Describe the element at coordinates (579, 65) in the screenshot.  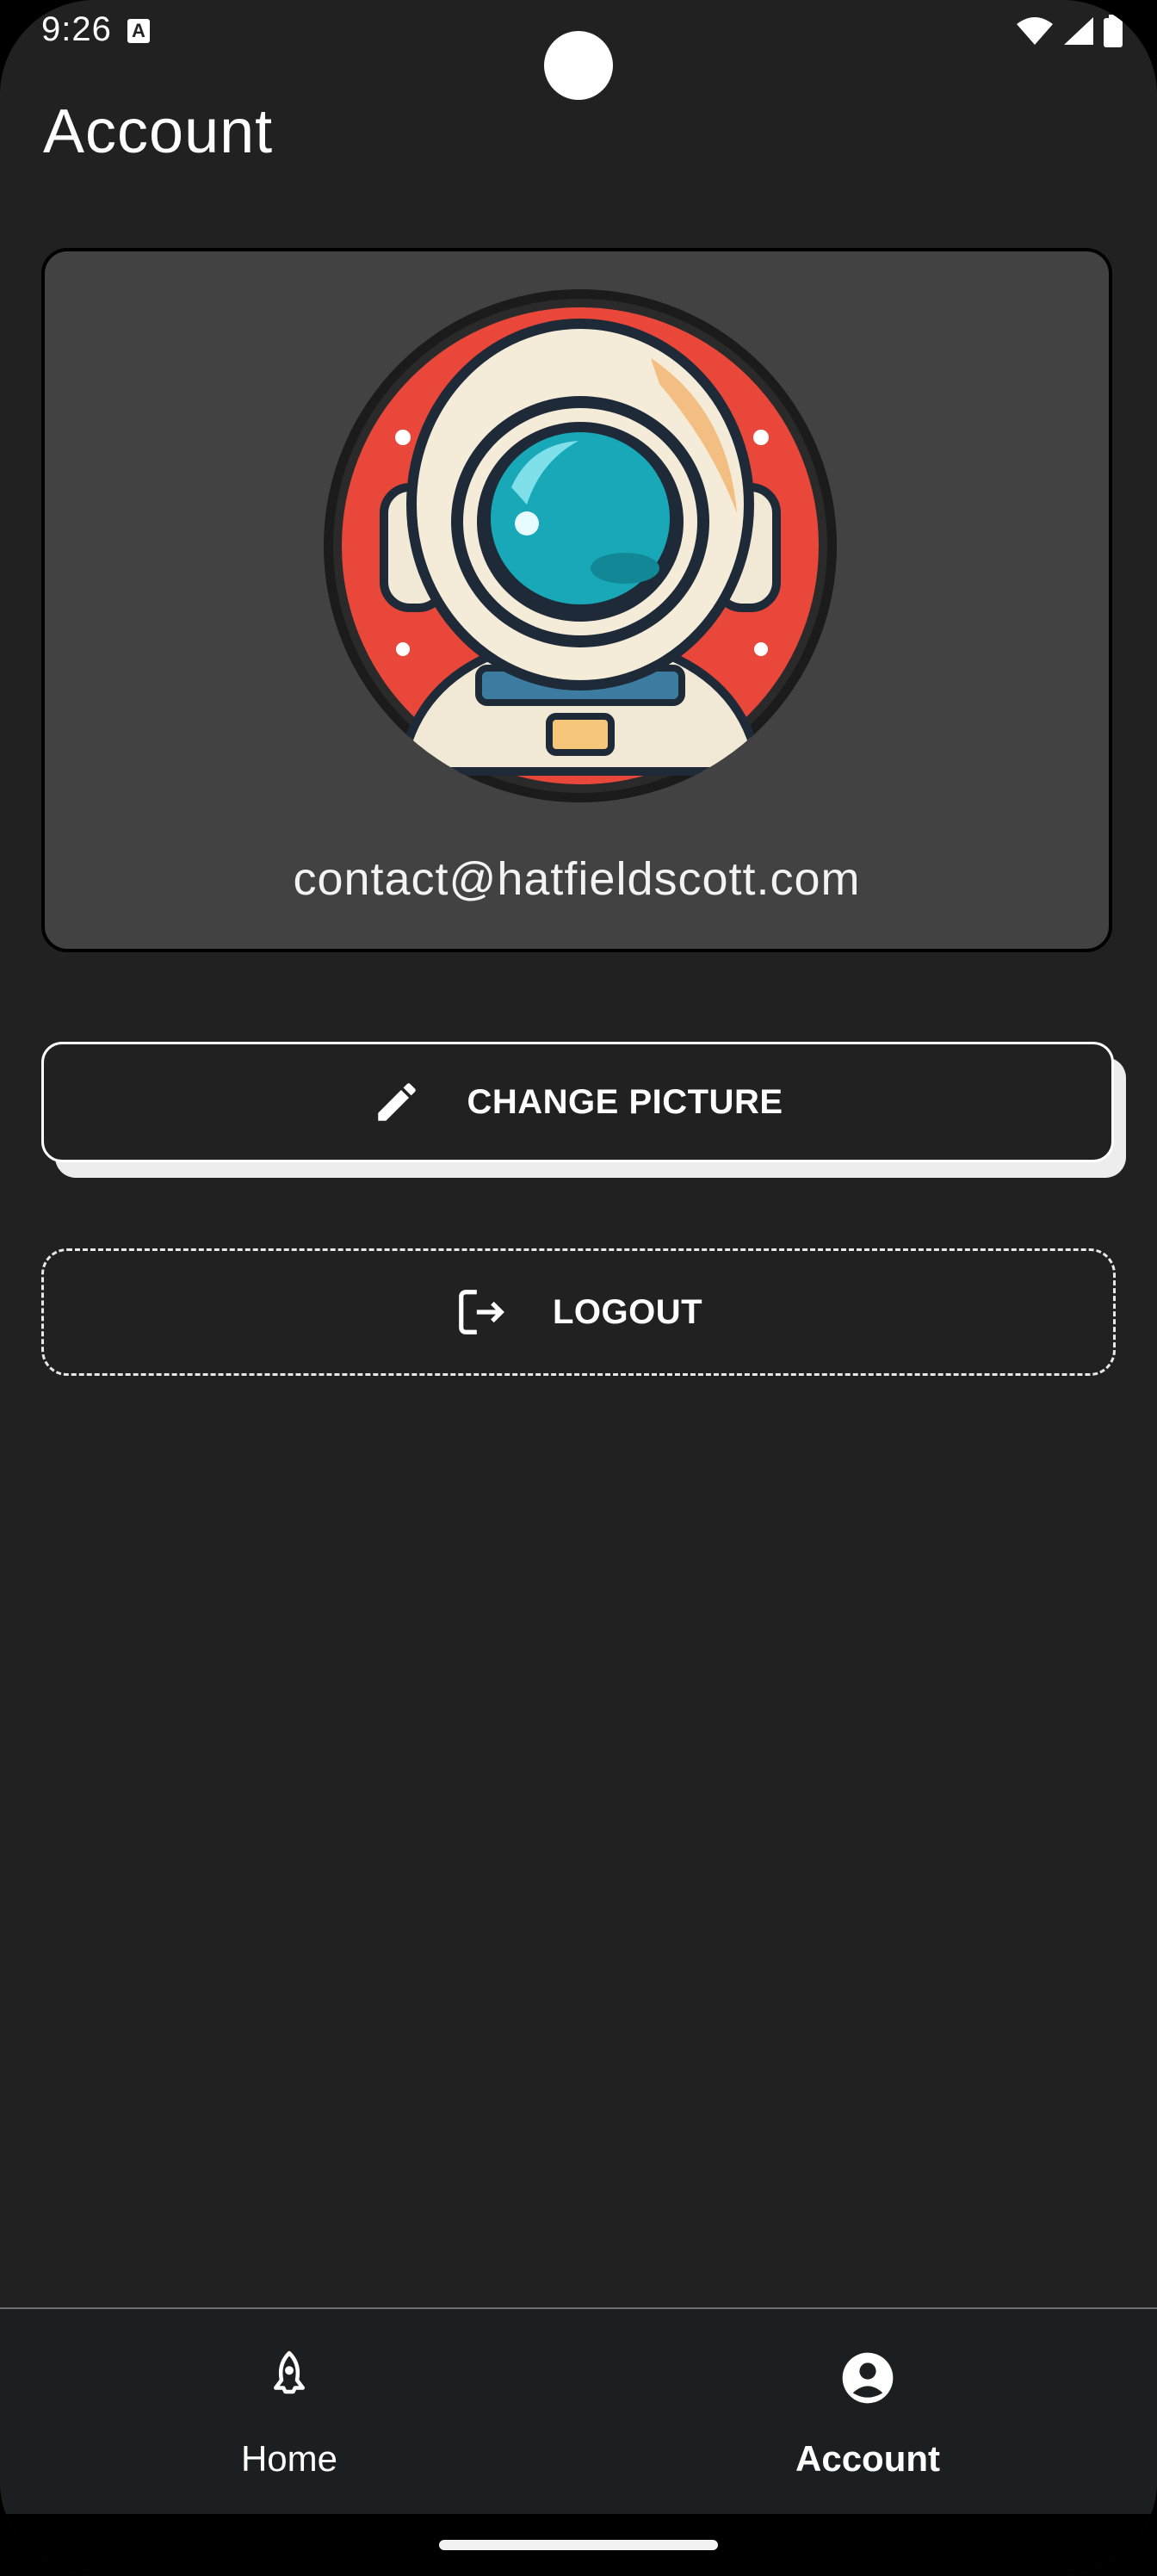
I see `camera-cutout` at that location.